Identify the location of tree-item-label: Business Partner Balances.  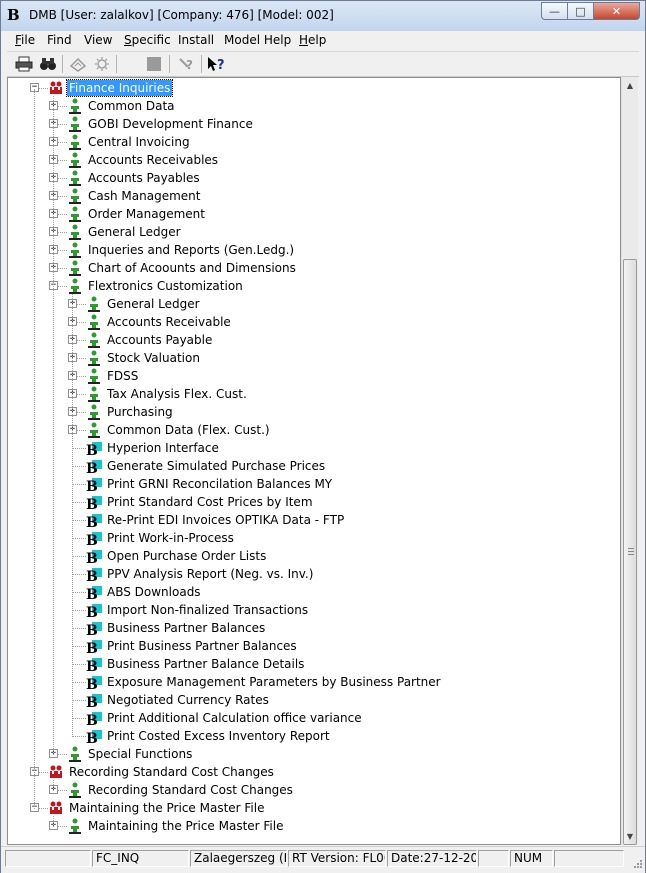
(186, 628).